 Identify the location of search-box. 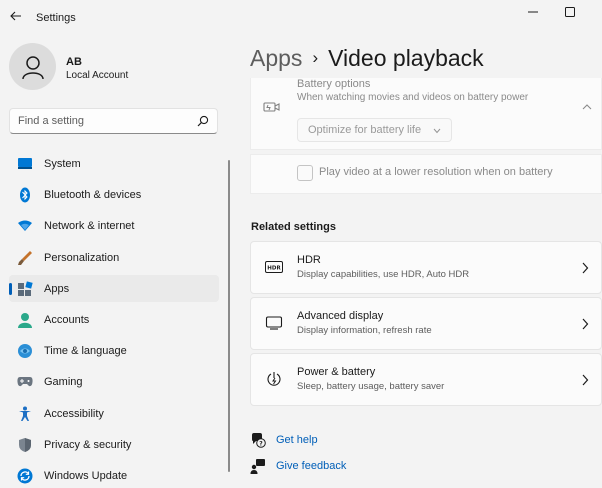
(113, 121).